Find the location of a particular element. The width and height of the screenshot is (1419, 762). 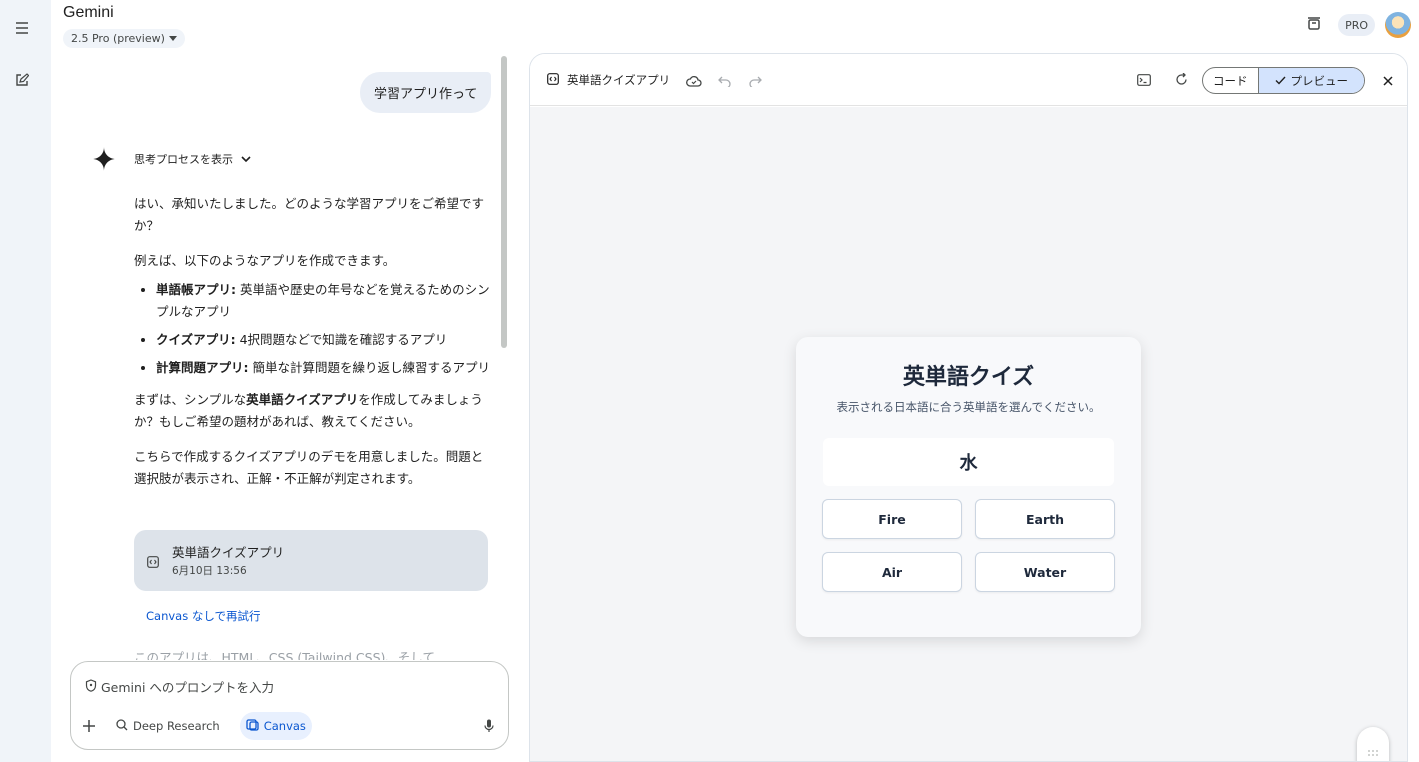

canvas-title-actions is located at coordinates (724, 81).